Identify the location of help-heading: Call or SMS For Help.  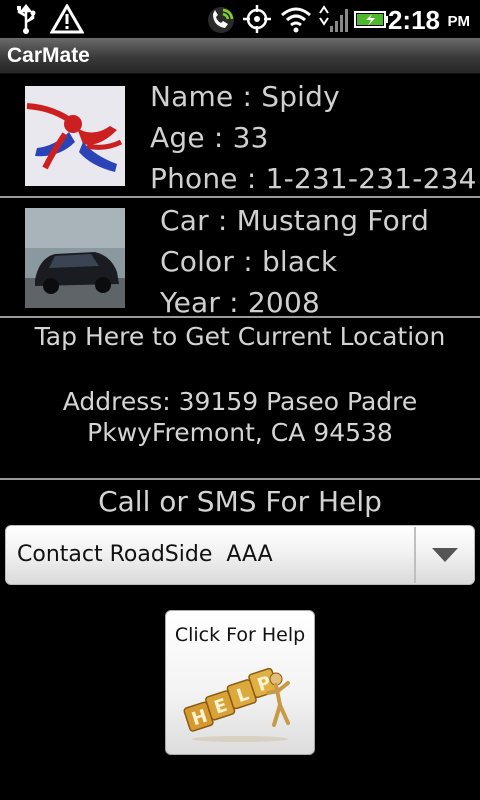
(240, 501).